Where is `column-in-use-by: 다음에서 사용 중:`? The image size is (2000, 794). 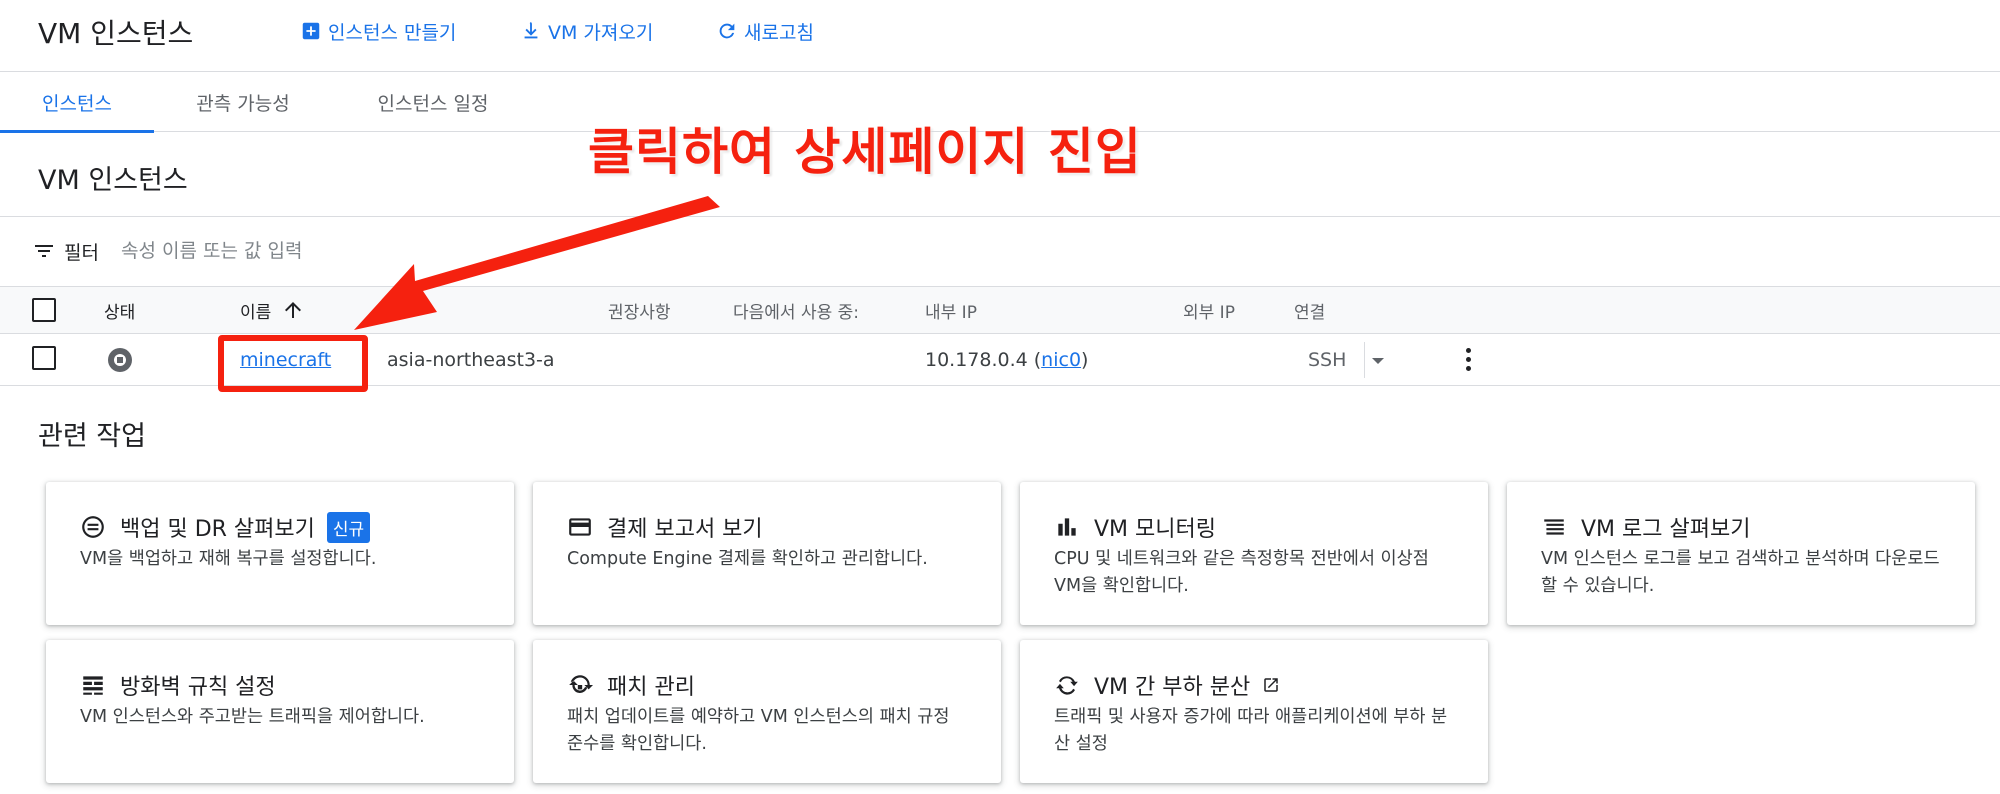
column-in-use-by: 다음에서 사용 중: is located at coordinates (796, 310).